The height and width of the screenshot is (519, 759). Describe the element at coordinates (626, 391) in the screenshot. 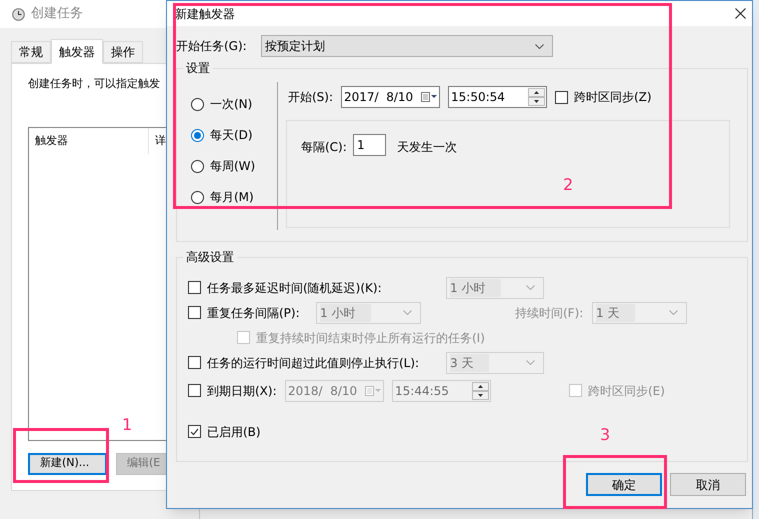

I see `checkbox-label: 跨时区同步(E)` at that location.